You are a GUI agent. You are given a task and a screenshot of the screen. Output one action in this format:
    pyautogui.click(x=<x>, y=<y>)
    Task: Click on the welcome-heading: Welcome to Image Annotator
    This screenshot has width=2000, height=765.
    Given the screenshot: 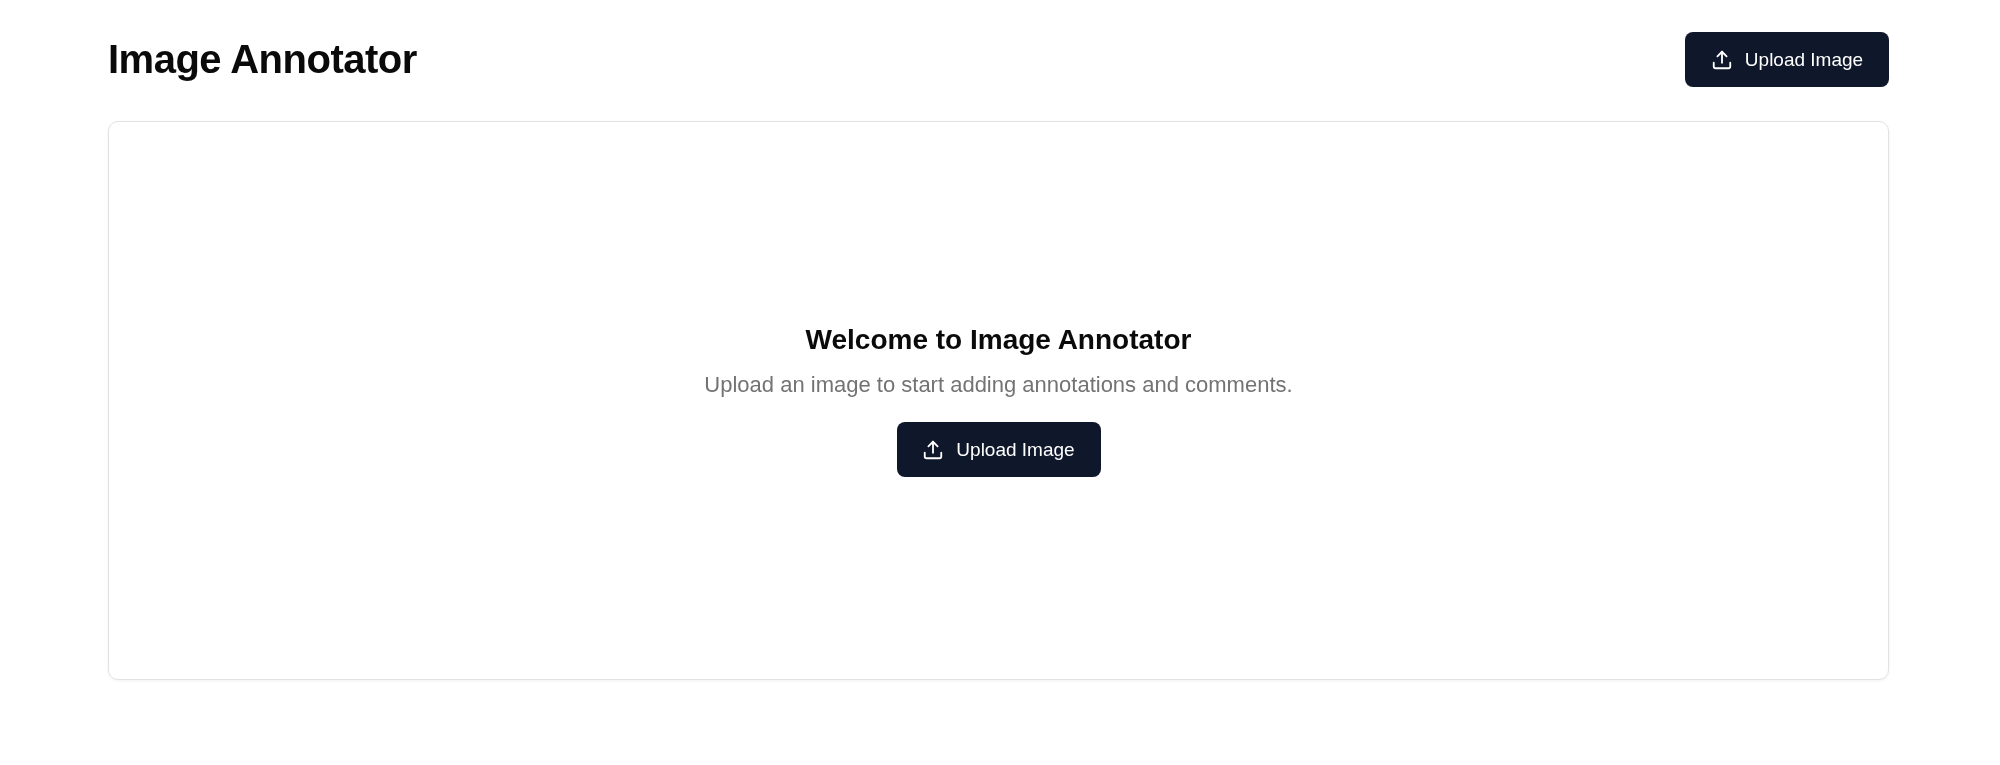 What is the action you would take?
    pyautogui.click(x=998, y=340)
    